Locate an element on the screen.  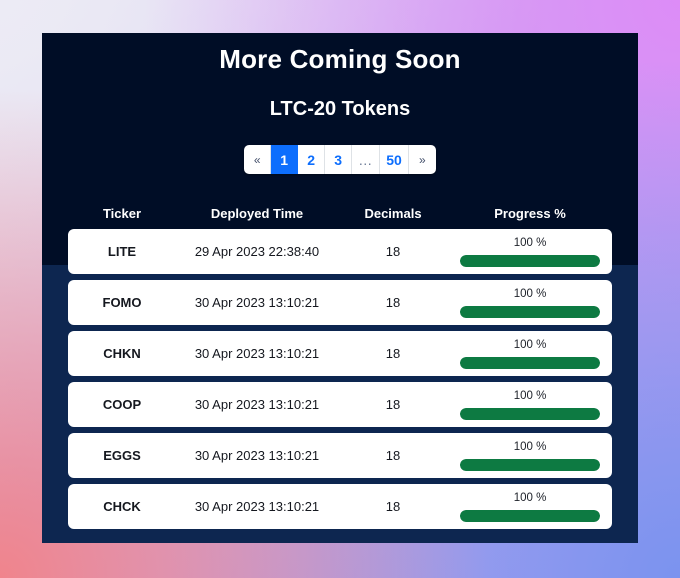
table-row: LITE 29 Apr 2023 22:38:40 18 100 % is located at coordinates (340, 251).